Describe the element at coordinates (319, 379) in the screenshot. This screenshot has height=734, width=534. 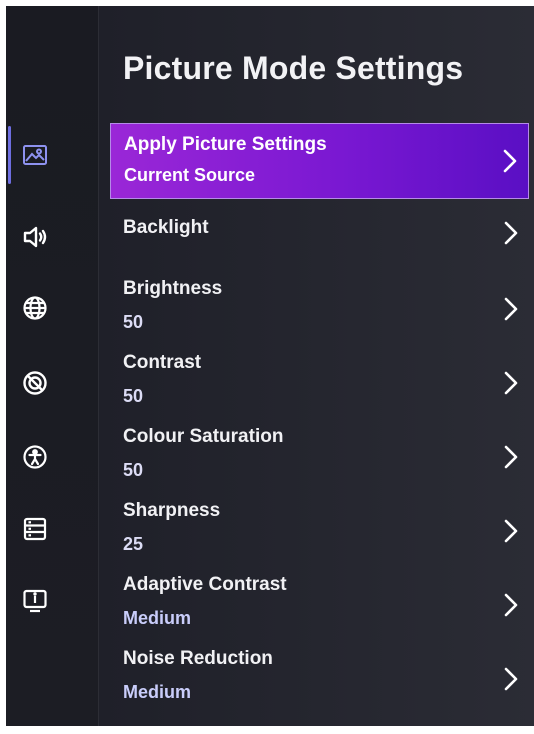
I see `menu-item-contrast: Contrast 50` at that location.